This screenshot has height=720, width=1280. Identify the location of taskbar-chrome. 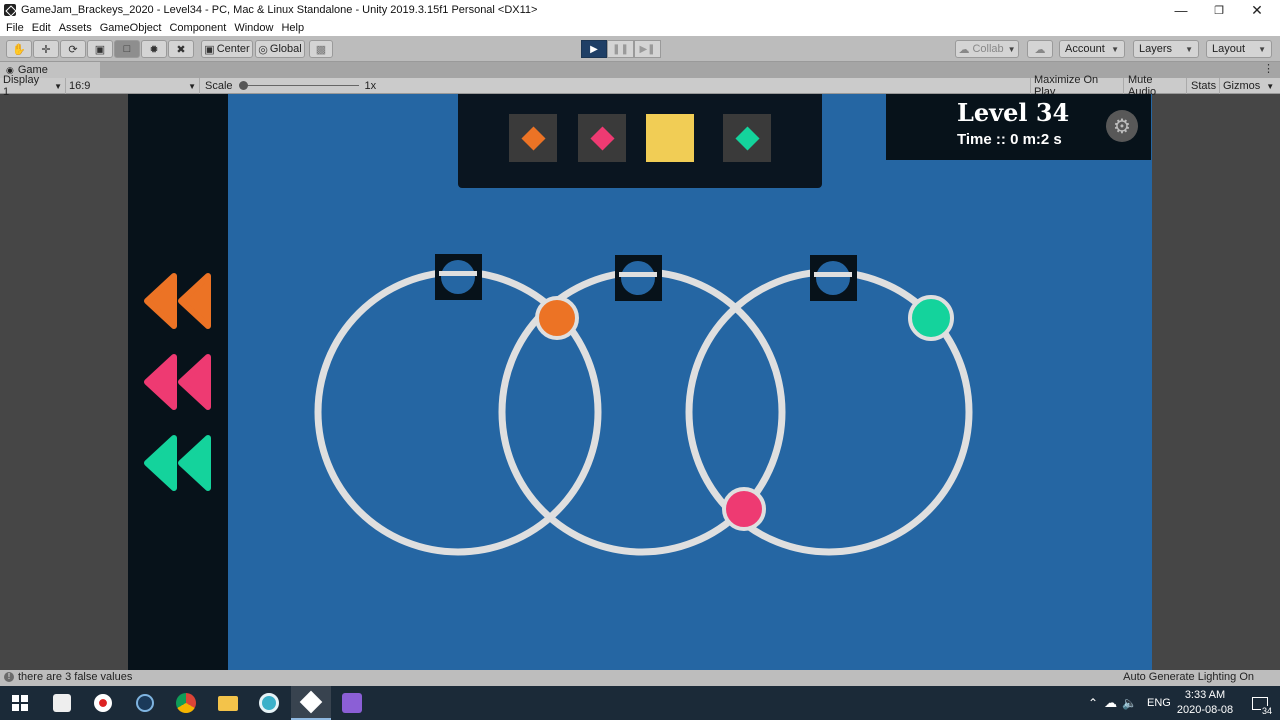
(186, 703).